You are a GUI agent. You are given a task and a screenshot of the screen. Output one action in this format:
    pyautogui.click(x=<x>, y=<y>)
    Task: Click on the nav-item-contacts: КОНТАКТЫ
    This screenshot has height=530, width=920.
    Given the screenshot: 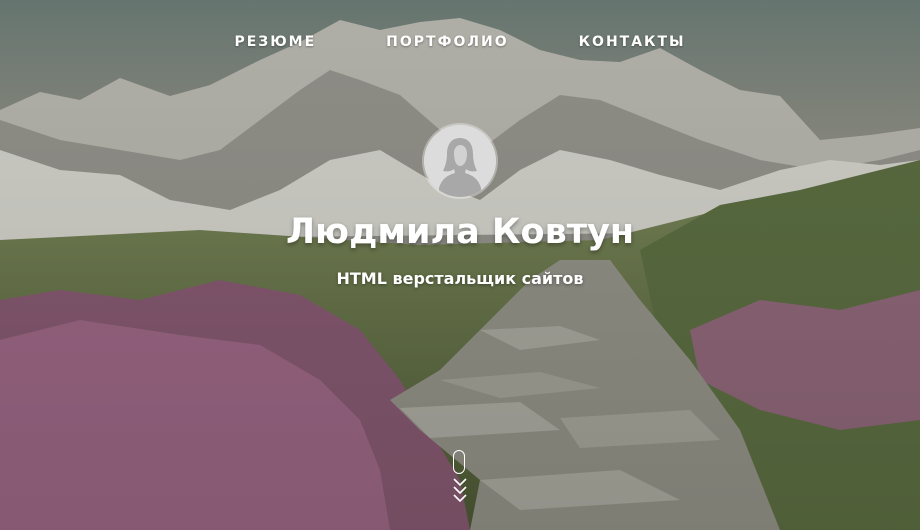 What is the action you would take?
    pyautogui.click(x=632, y=42)
    